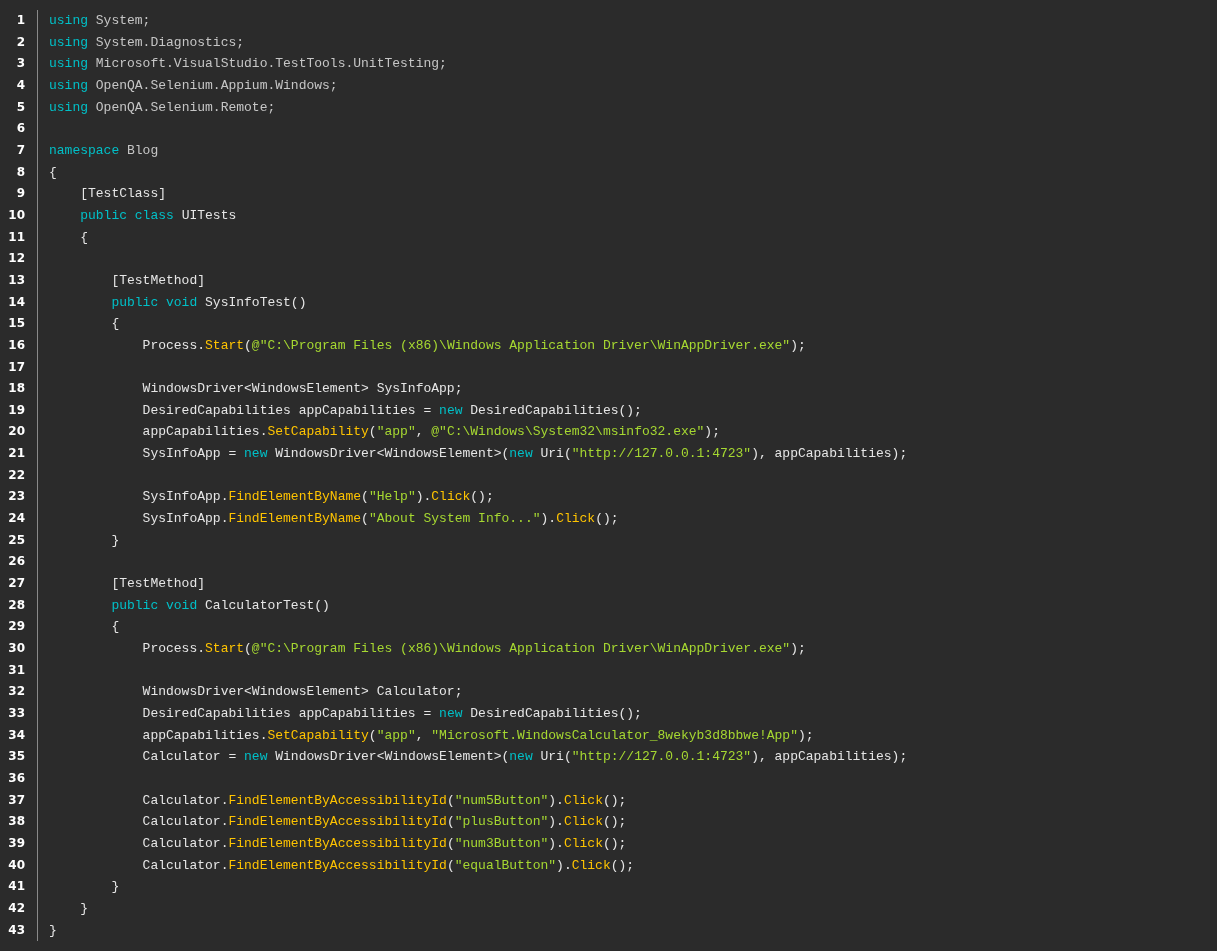 This screenshot has height=951, width=1217. I want to click on code-line: SysInfoApp = new WindowsDriver<WindowsElement>(new Uri("http://127.0.0.1:4723"), appCapabilities);, so click(524, 454).